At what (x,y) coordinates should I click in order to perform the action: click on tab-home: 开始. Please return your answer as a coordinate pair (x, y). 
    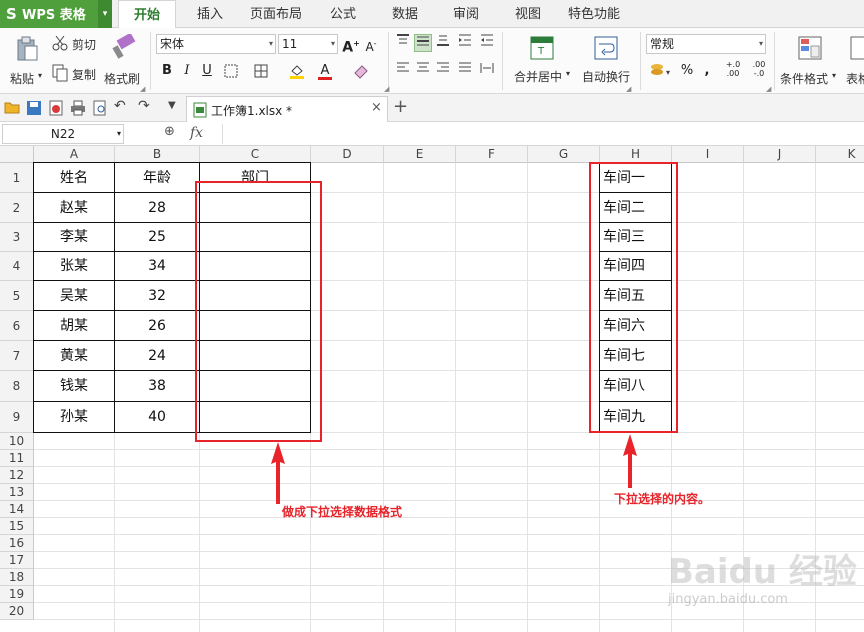
    Looking at the image, I should click on (147, 14).